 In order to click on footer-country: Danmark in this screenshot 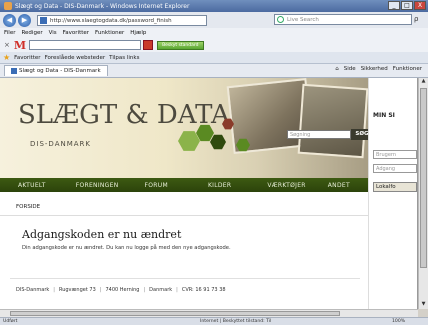, I will do `click(161, 290)`.